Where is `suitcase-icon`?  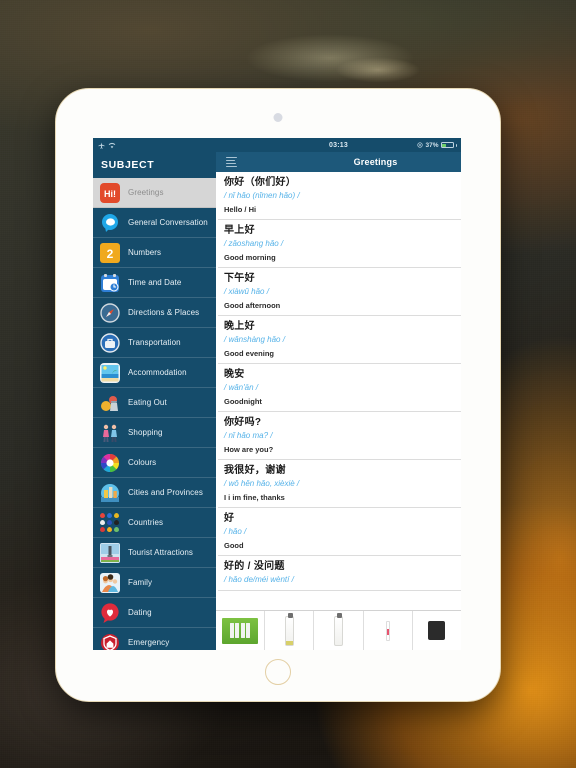
suitcase-icon is located at coordinates (110, 342).